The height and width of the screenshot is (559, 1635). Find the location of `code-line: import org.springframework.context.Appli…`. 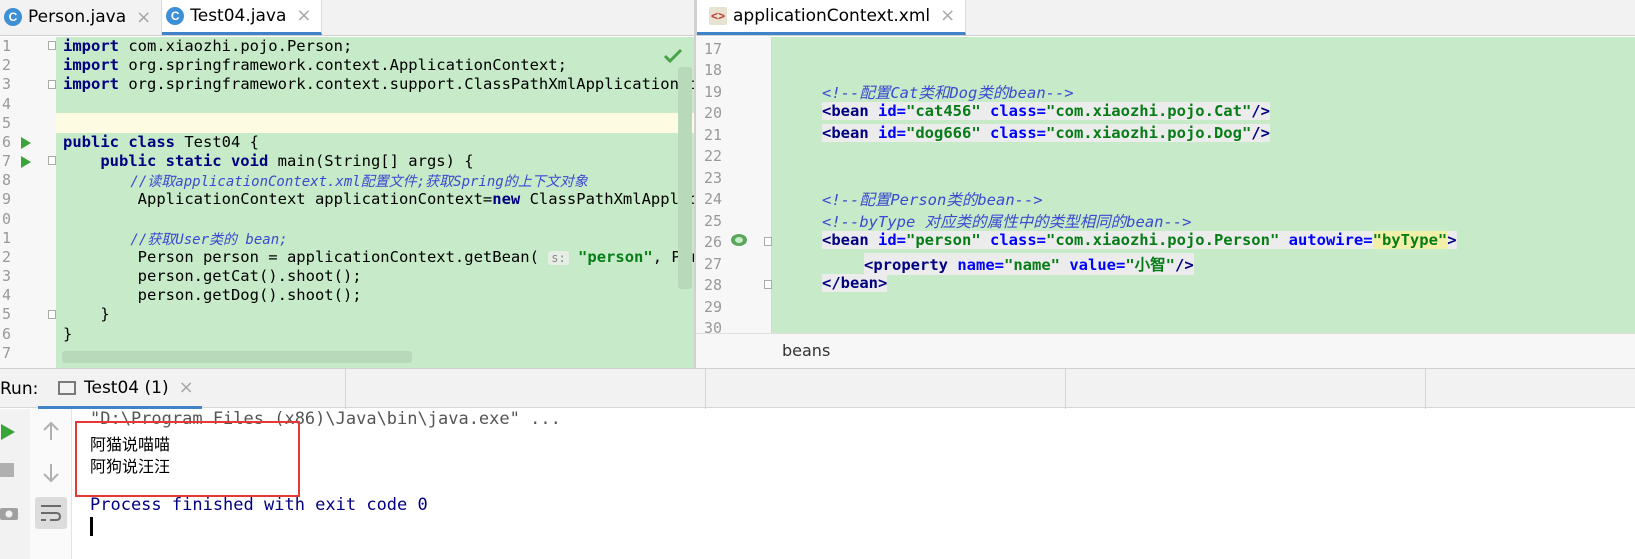

code-line: import org.springframework.context.Appli… is located at coordinates (315, 65).